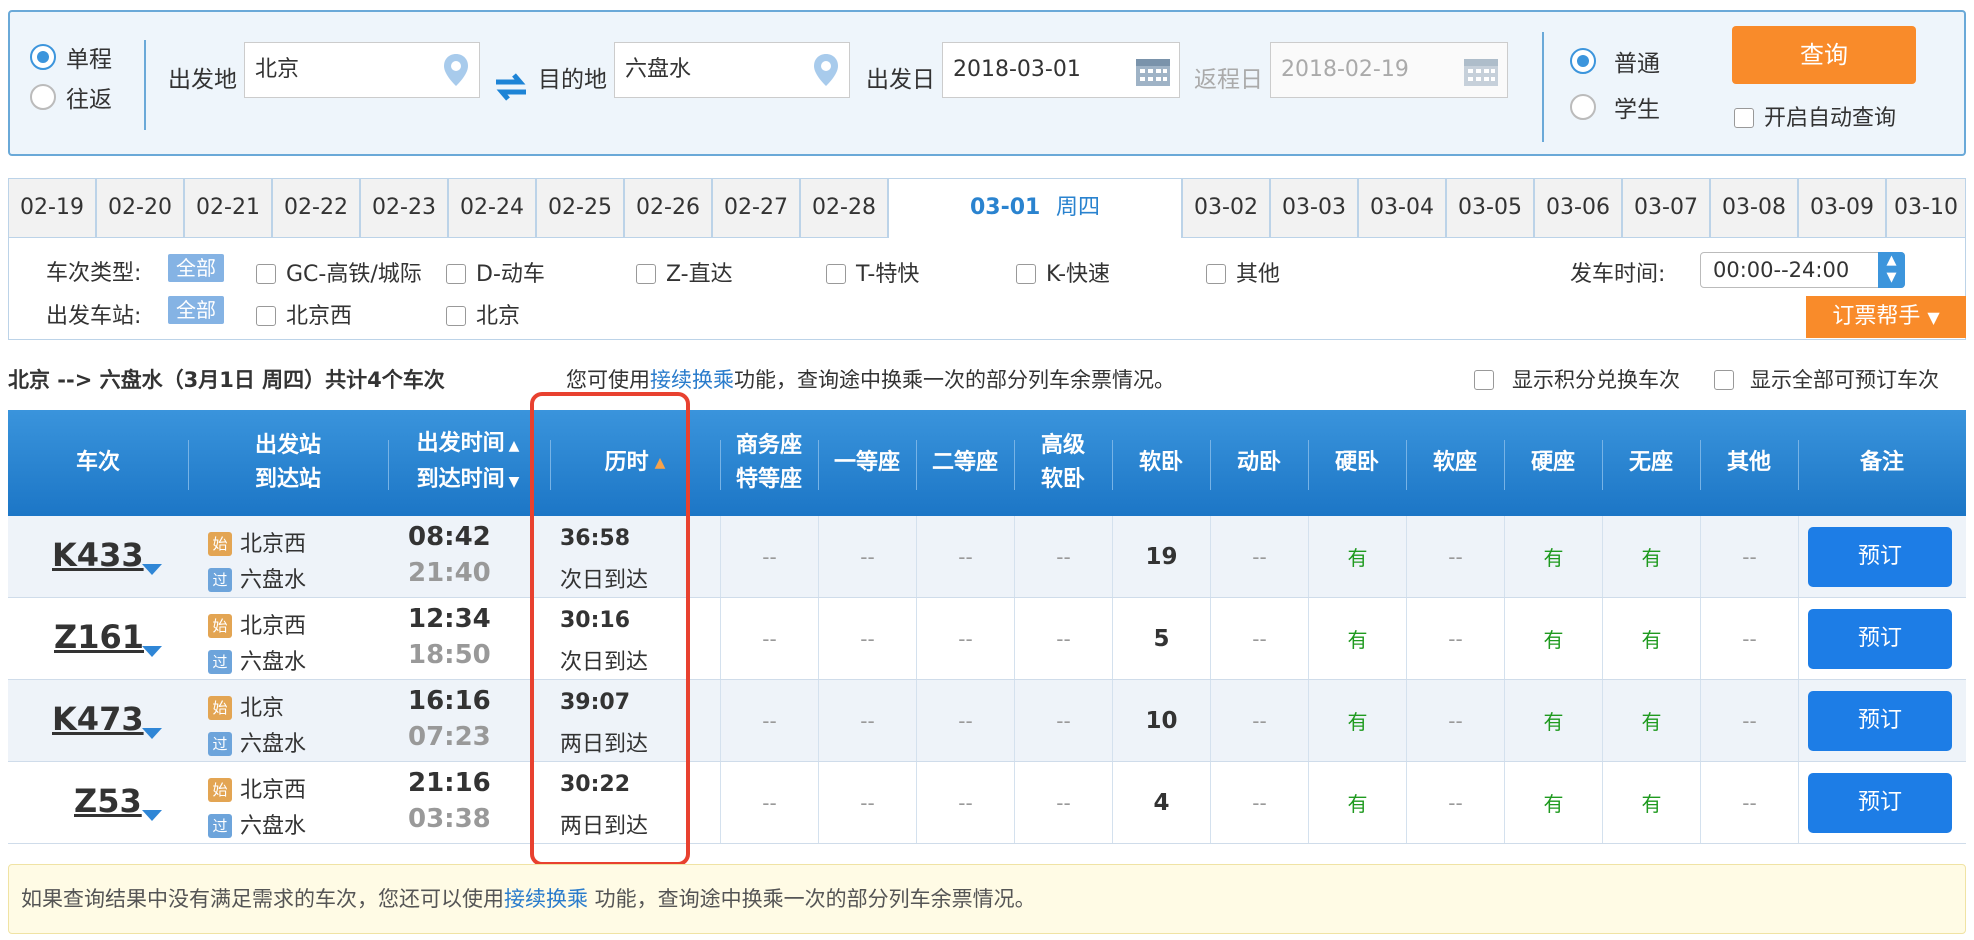 This screenshot has width=1974, height=940. Describe the element at coordinates (262, 899) in the screenshot. I see `notice-prefix: 如果查询结果中没有满足需求的车次，您还可以使用` at that location.